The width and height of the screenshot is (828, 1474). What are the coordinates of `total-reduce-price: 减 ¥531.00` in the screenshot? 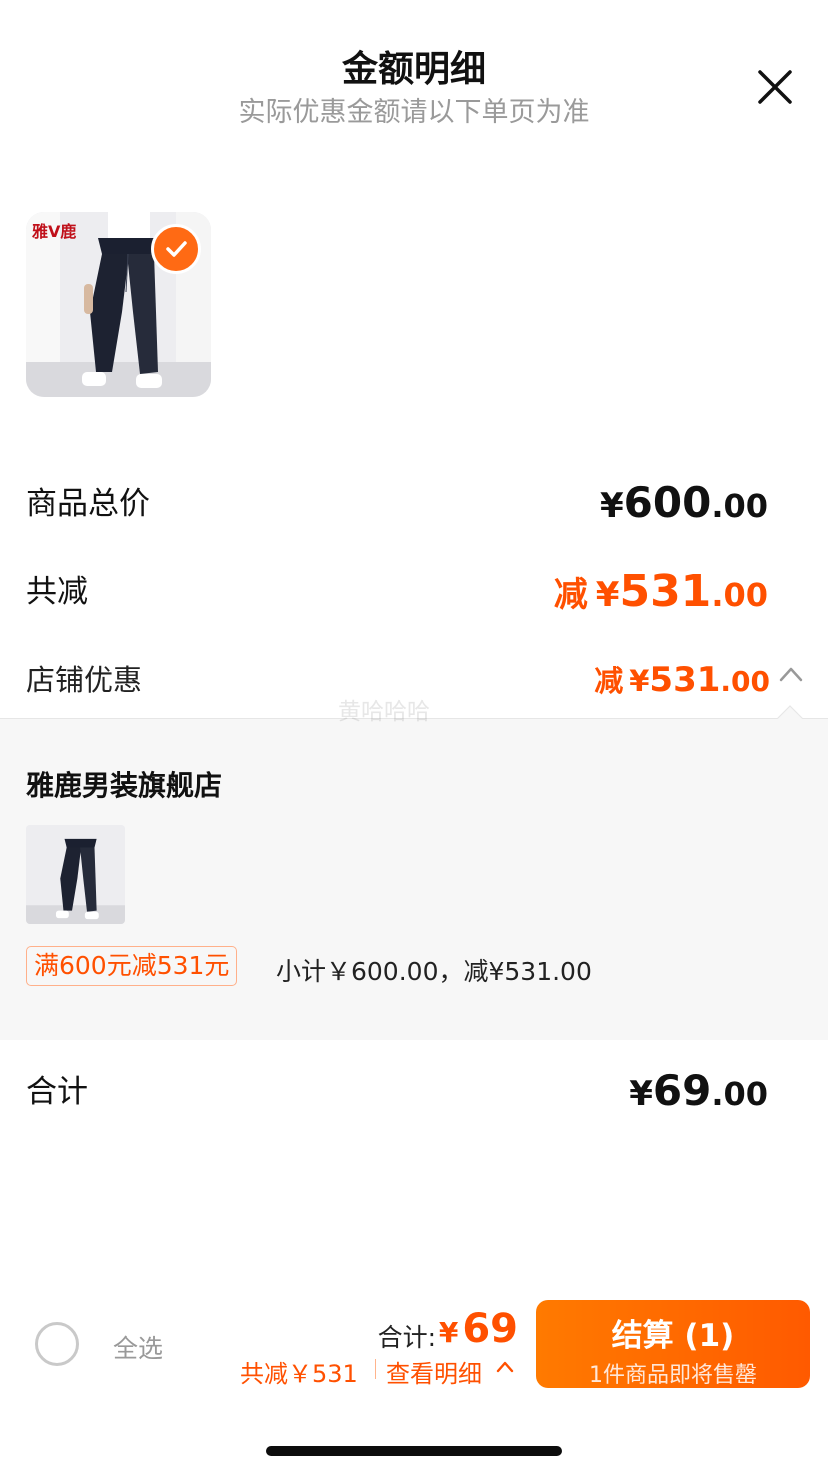 It's located at (660, 591).